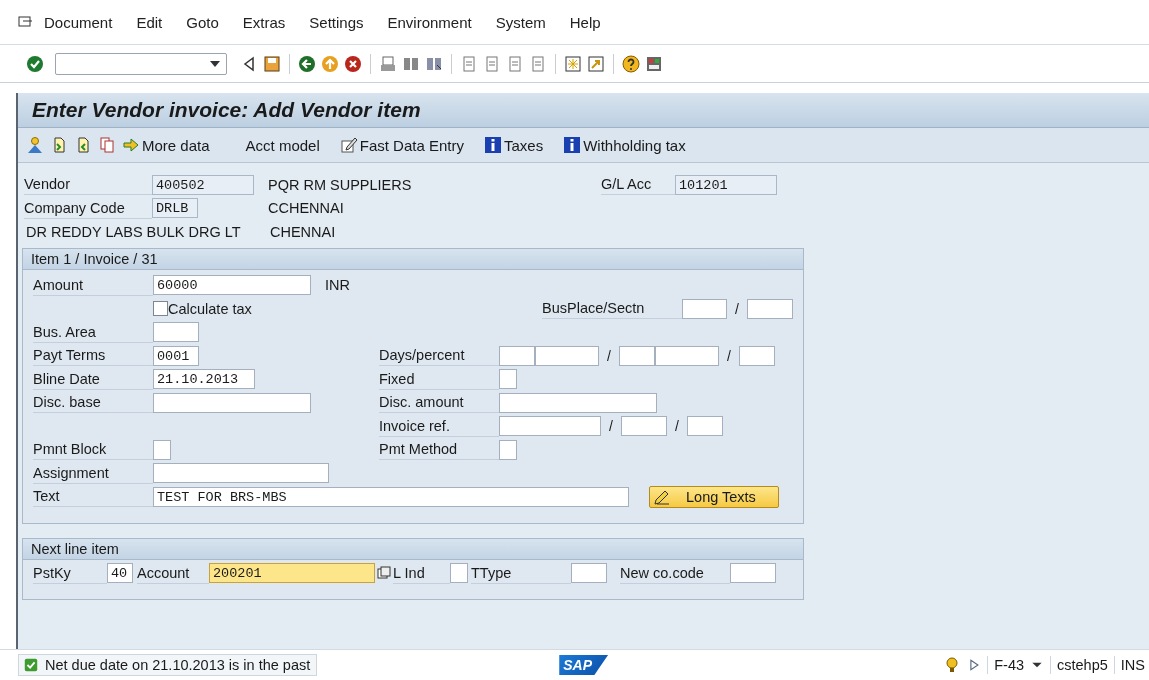 This screenshot has width=1149, height=680. Describe the element at coordinates (204, 379) in the screenshot. I see `input-field: 21.10.2013` at that location.